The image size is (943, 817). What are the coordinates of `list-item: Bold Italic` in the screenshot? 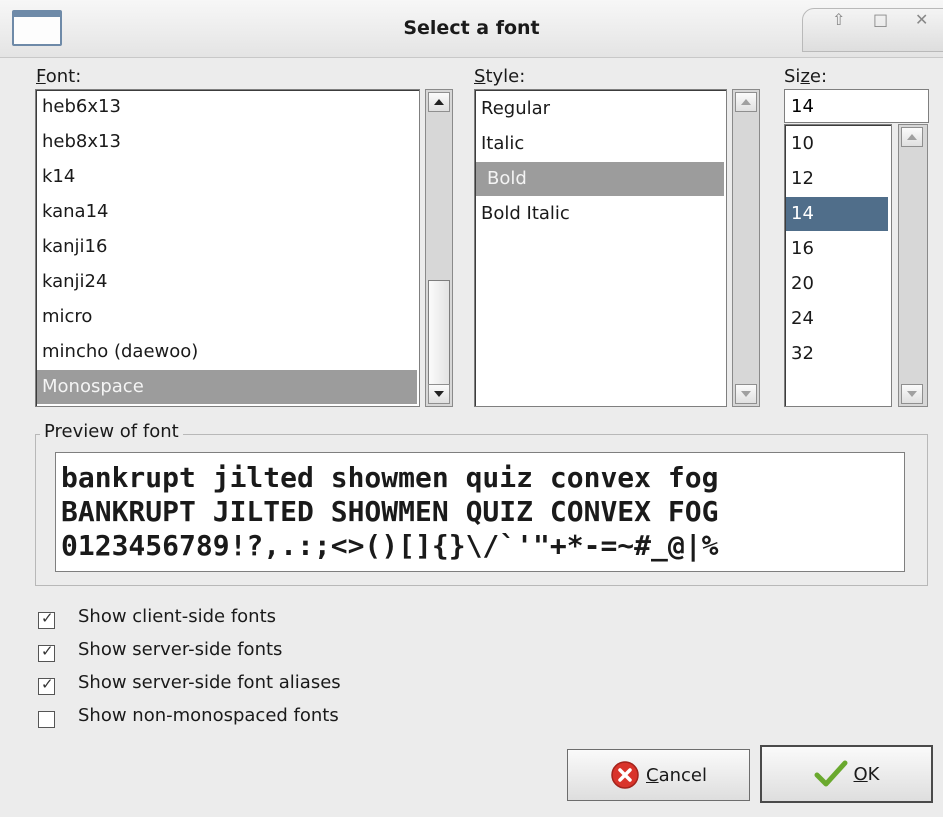 It's located at (525, 214).